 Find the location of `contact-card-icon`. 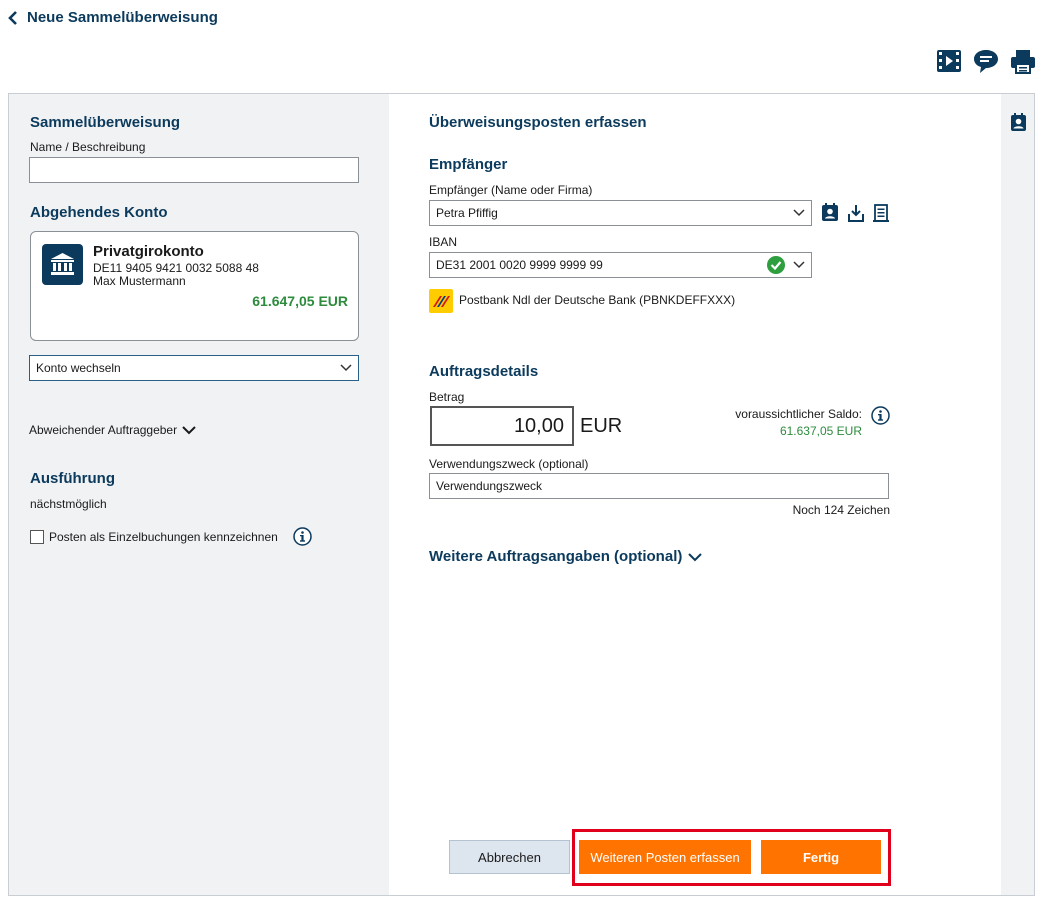

contact-card-icon is located at coordinates (1018, 122).